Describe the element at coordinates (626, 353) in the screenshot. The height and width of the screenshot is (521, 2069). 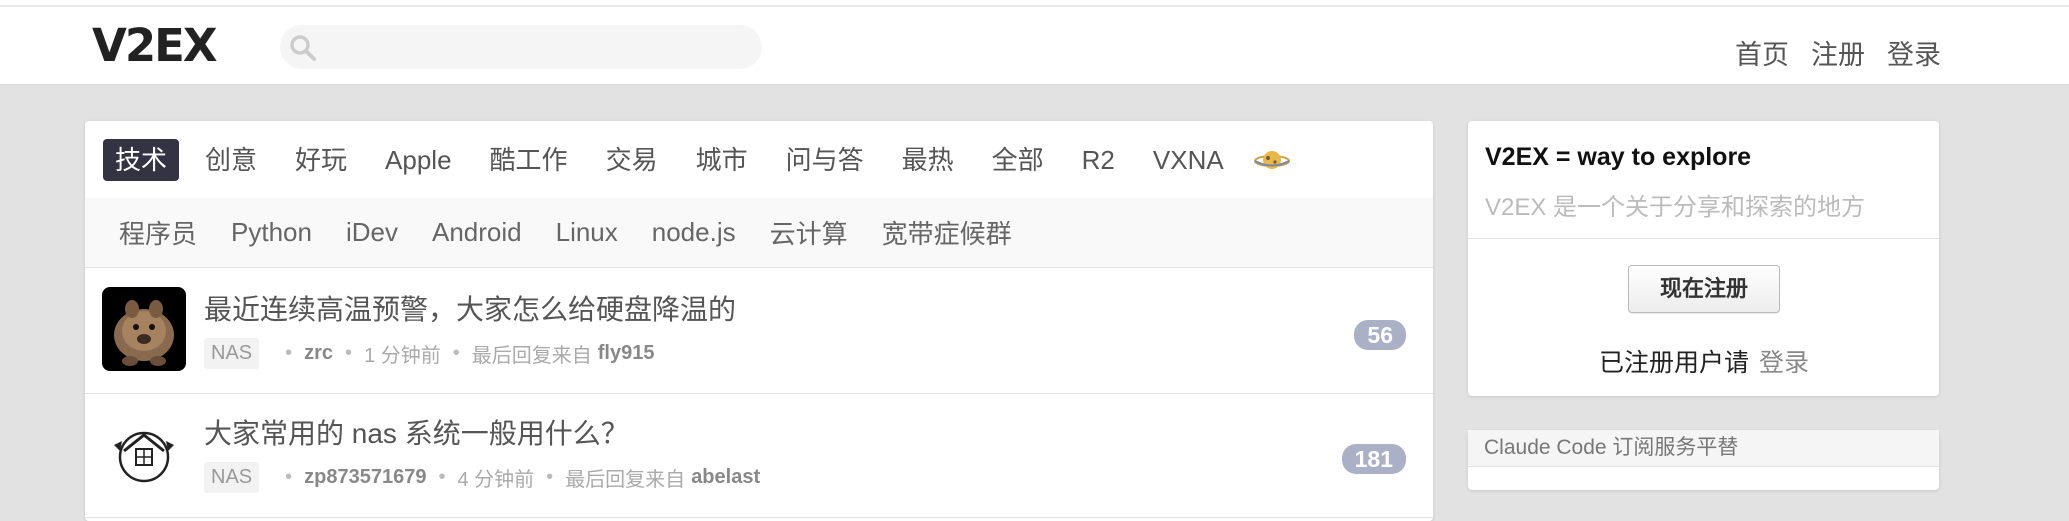
I see `last-replier: fly915` at that location.